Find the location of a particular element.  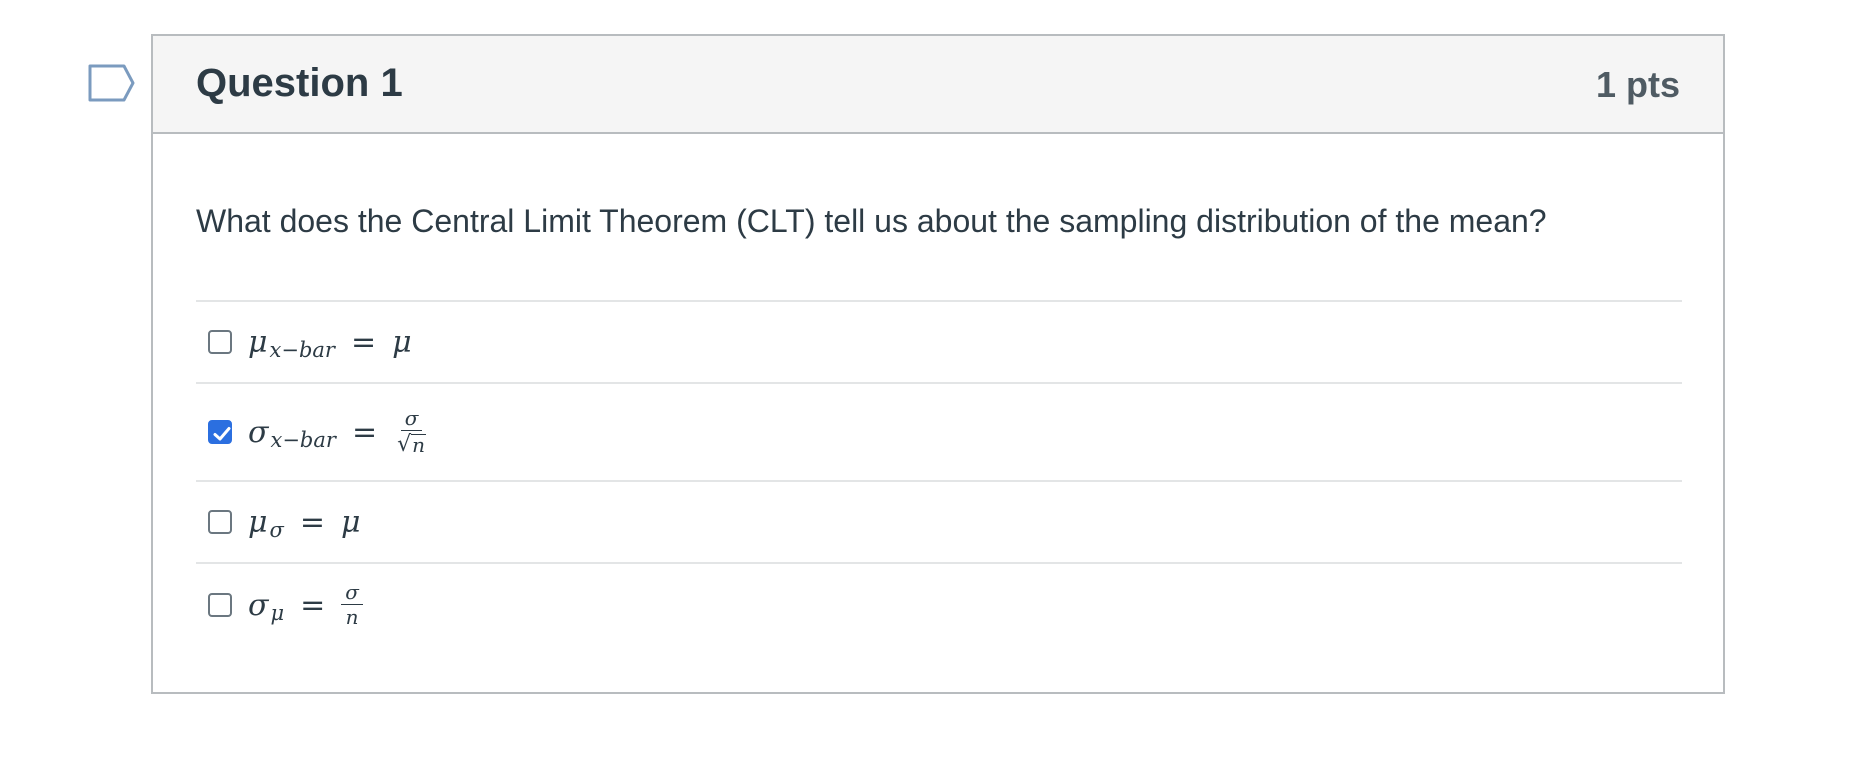

answer-formula: μ x−bar = μ is located at coordinates (330, 343).